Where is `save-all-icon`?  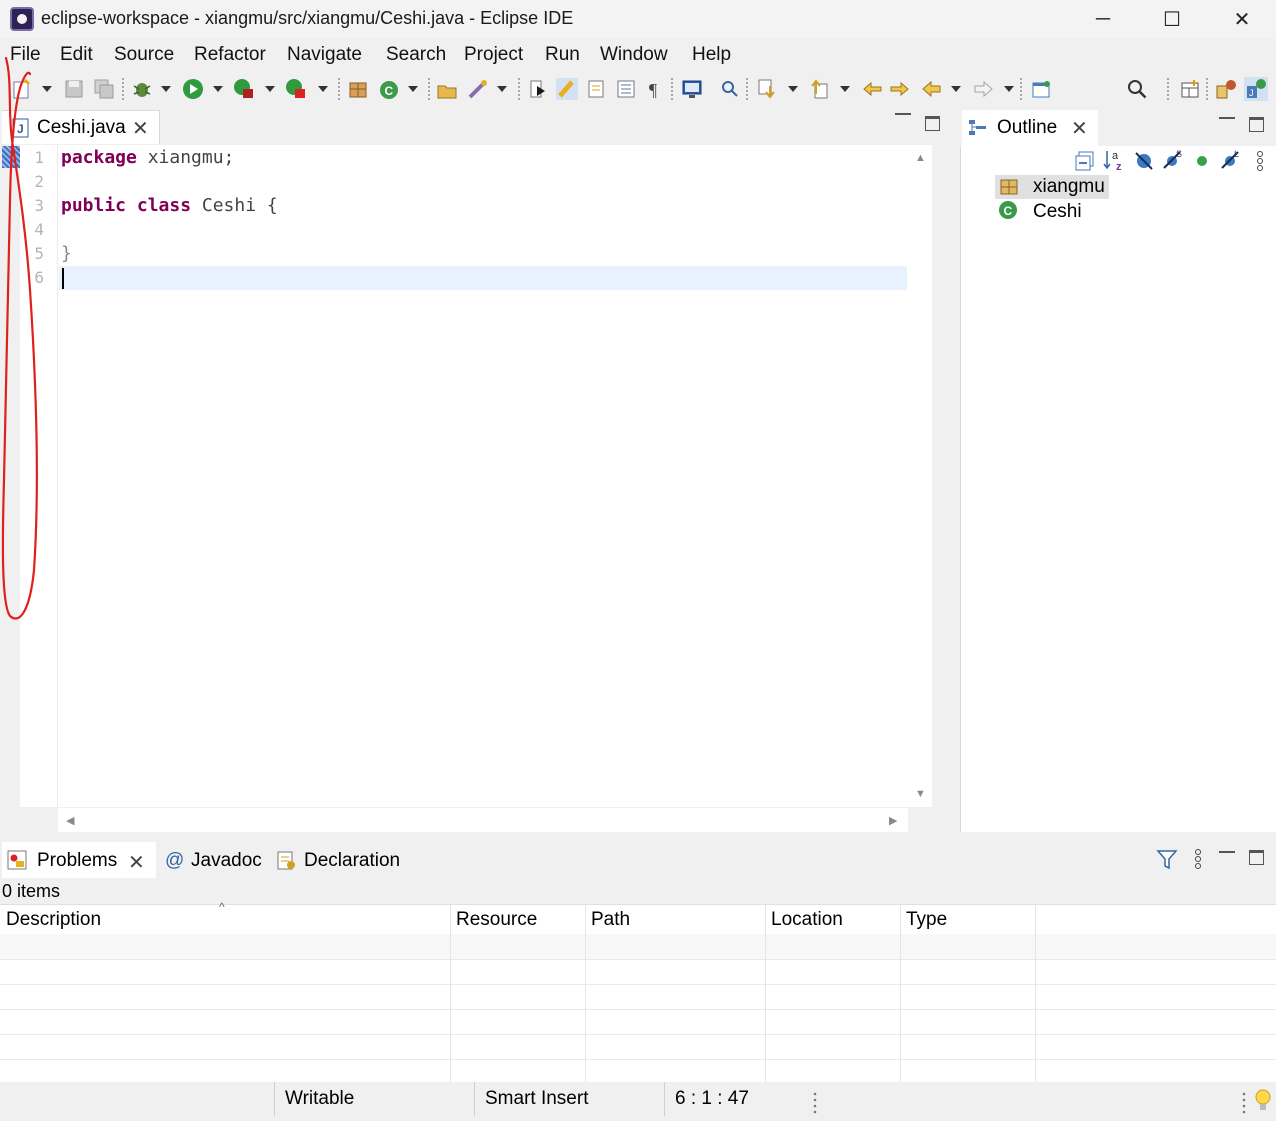 save-all-icon is located at coordinates (104, 89).